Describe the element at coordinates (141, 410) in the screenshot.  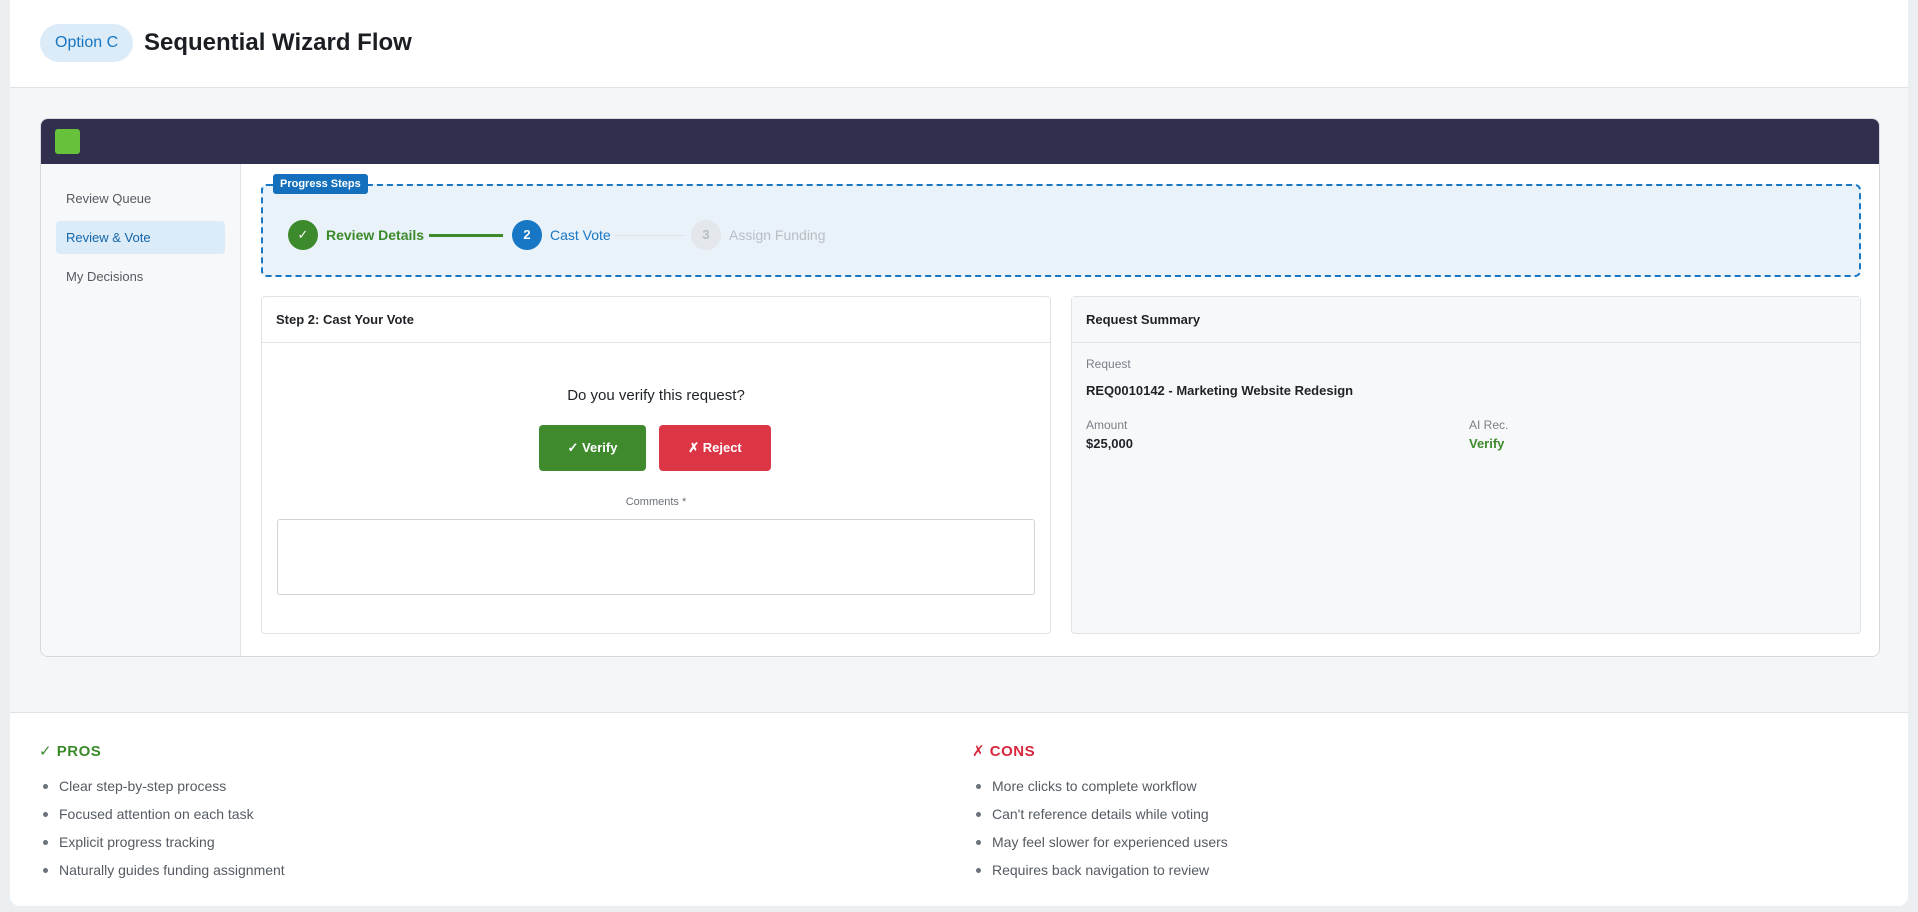
I see `sidebar: Review Queue Review & Vote My Decisions` at that location.